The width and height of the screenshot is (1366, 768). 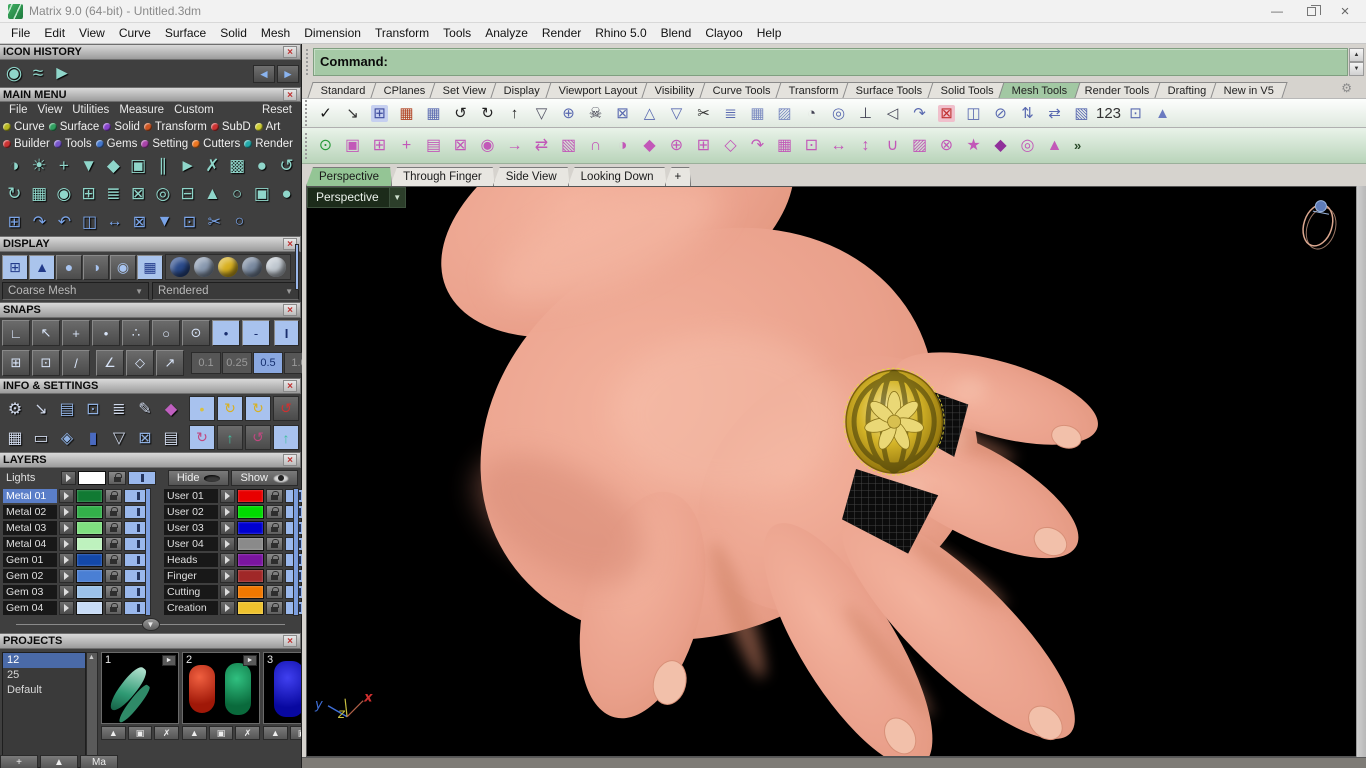 I want to click on mesh-tool-icon: ▦, so click(x=757, y=113).